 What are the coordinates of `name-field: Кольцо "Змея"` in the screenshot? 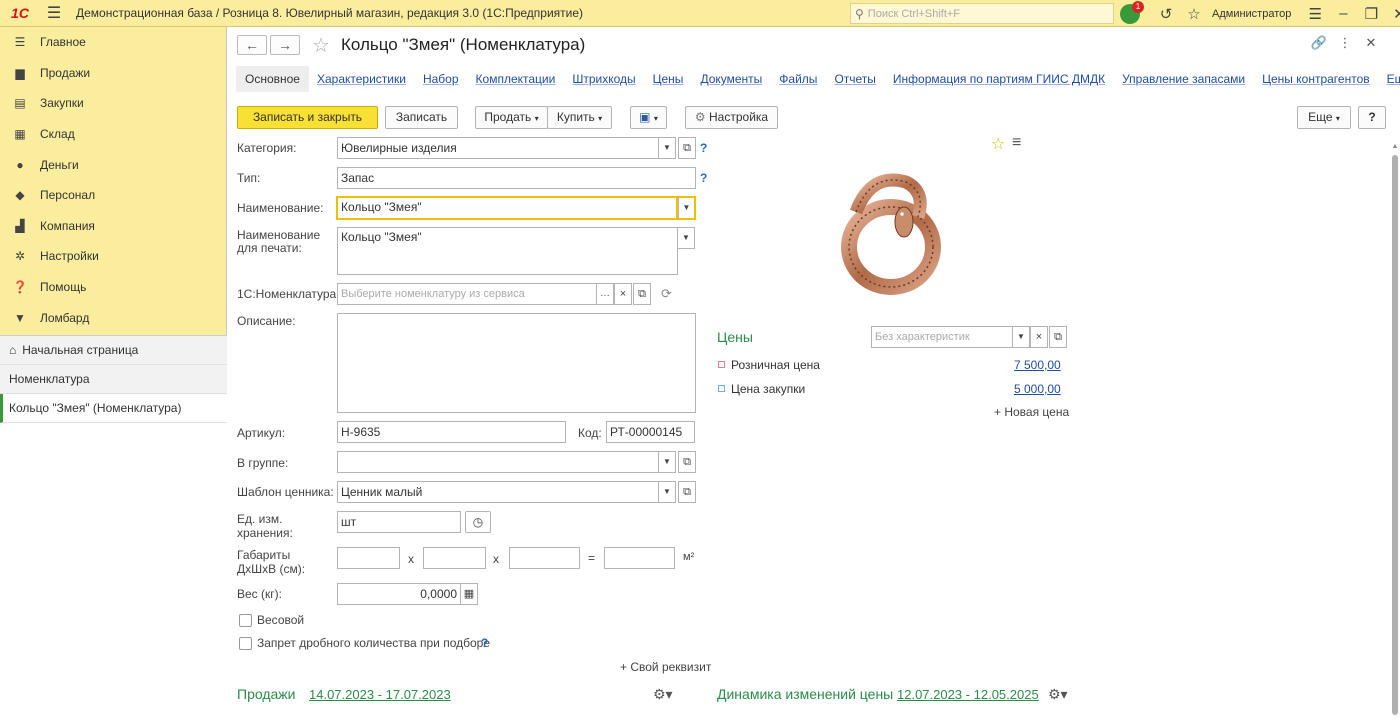 It's located at (507, 208).